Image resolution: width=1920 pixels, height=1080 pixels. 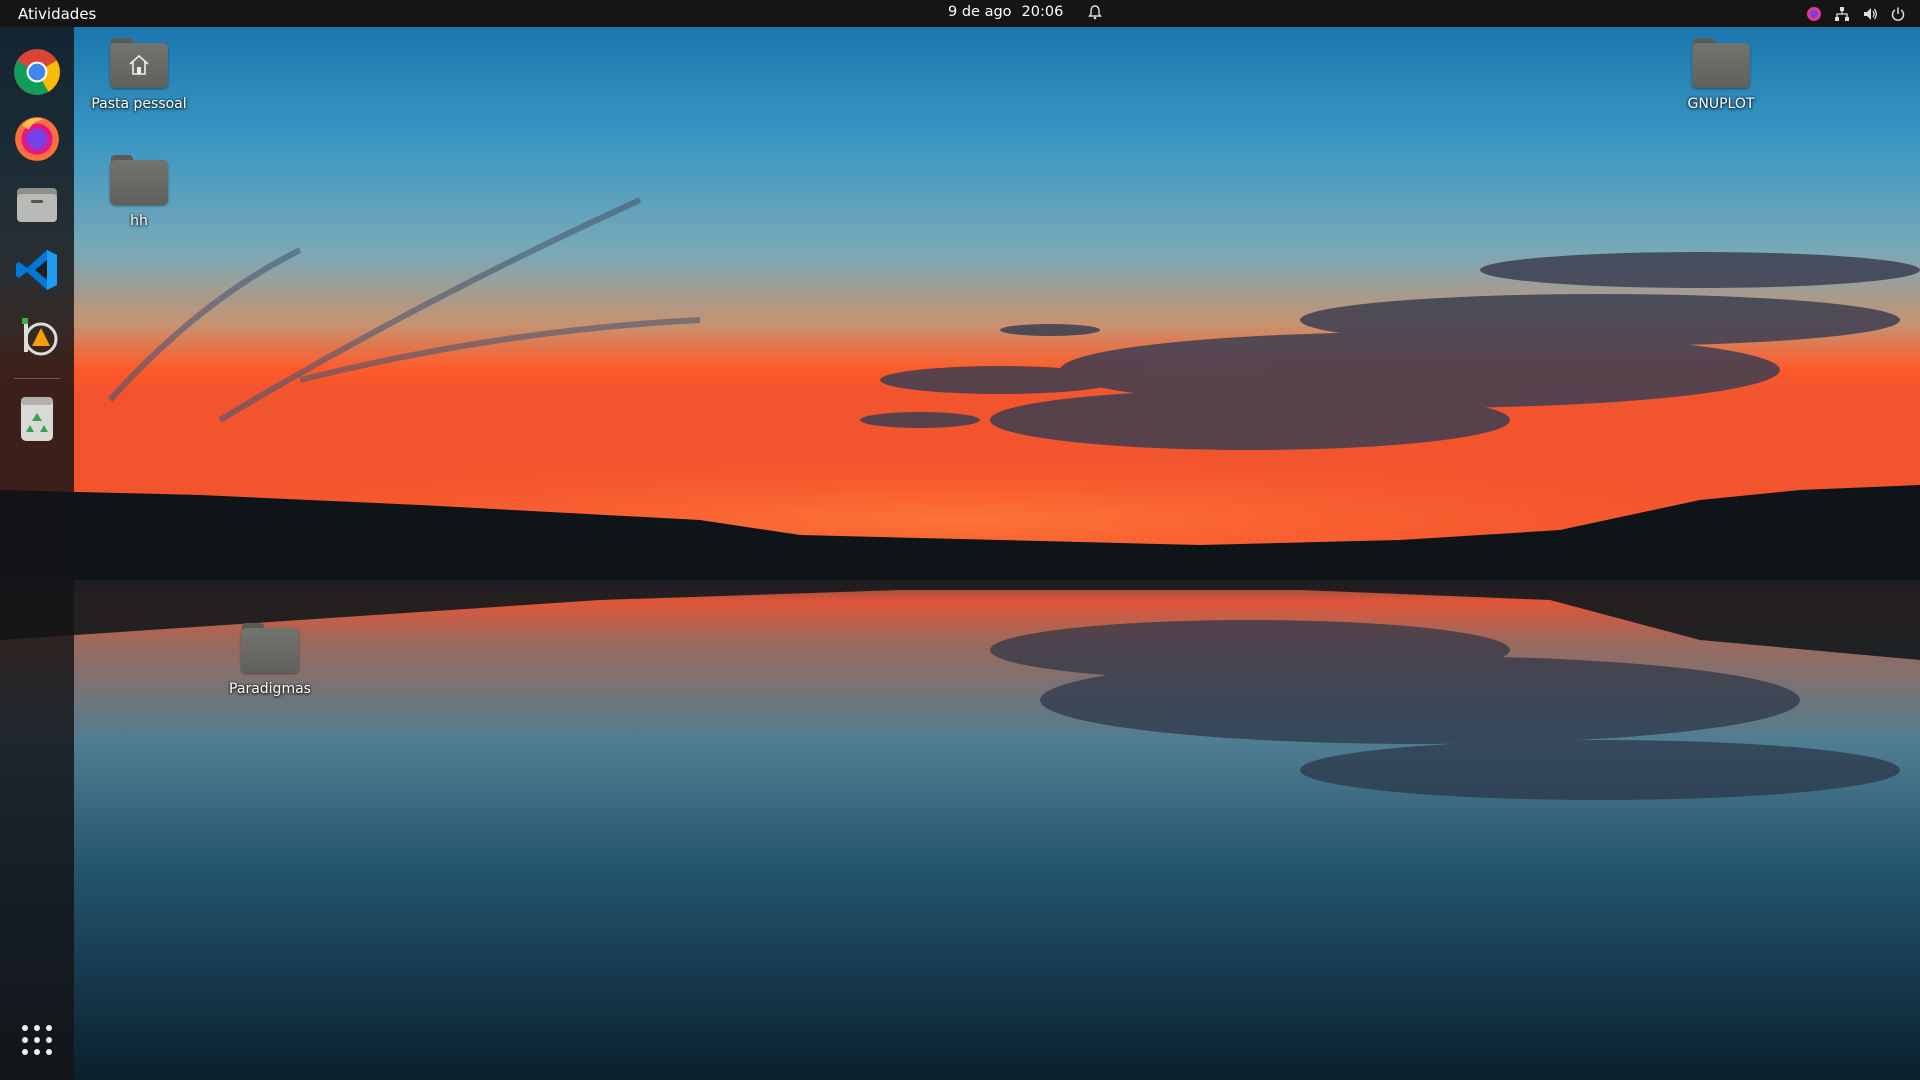 What do you see at coordinates (1814, 14) in the screenshot?
I see `firefox-indicator-icon` at bounding box center [1814, 14].